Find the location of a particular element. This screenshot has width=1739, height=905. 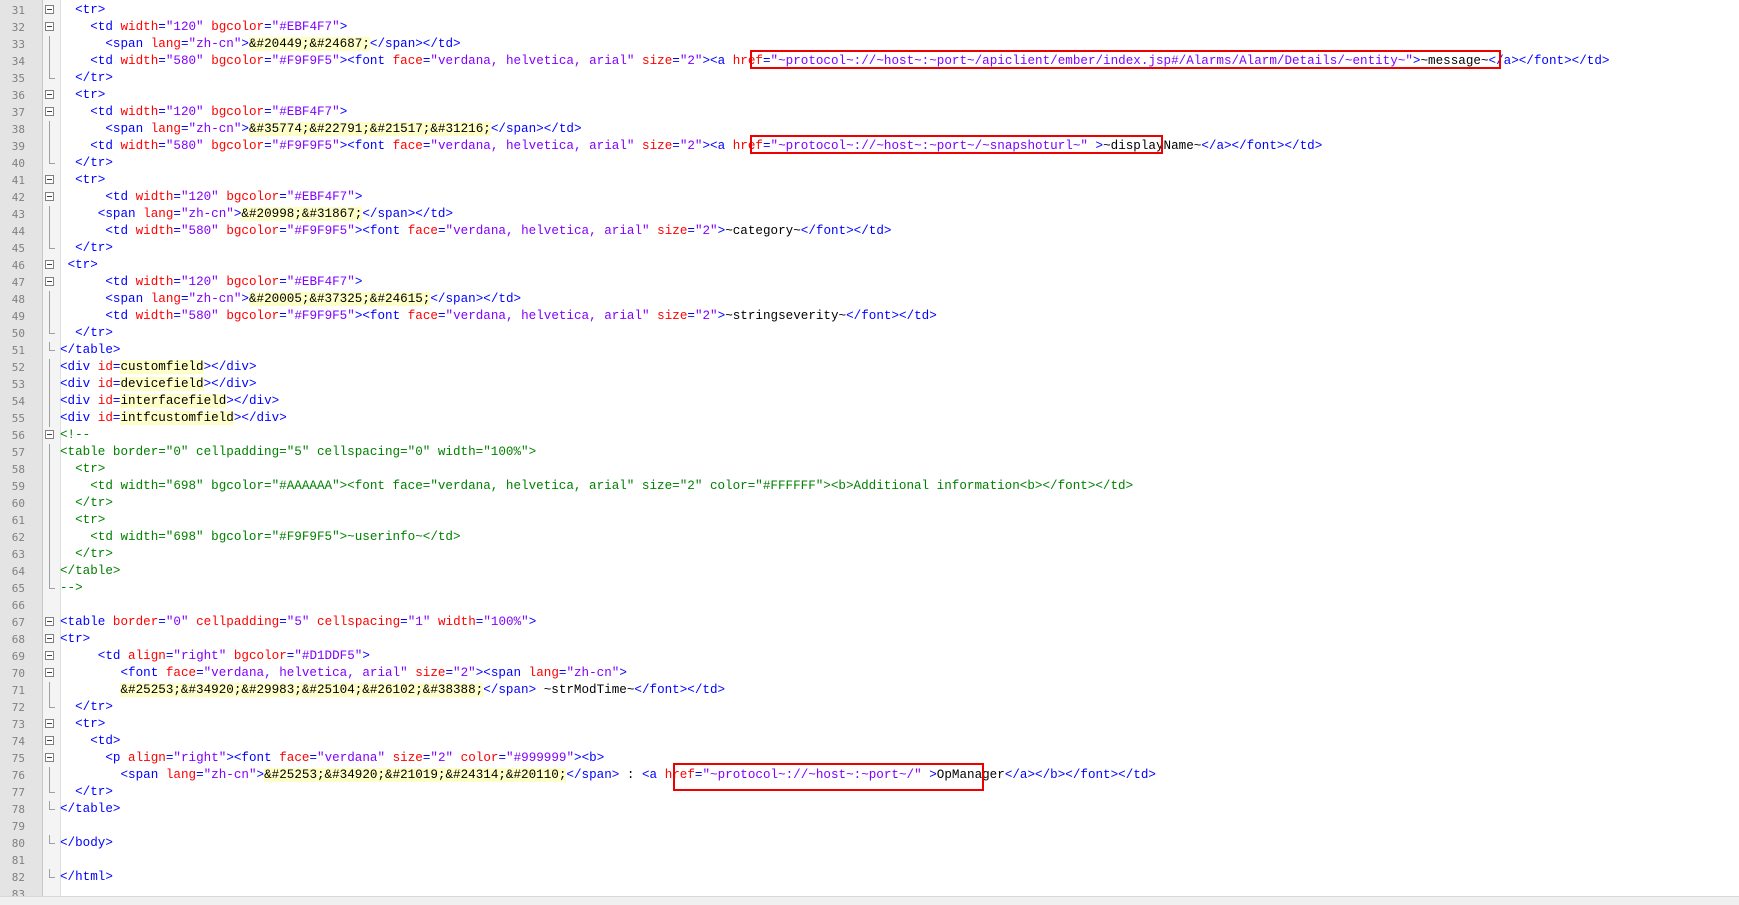

code-token: ><font is located at coordinates (366, 146).